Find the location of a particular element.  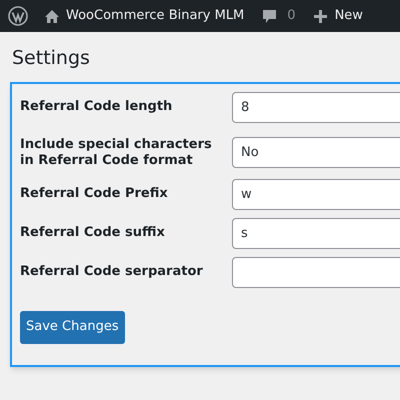

field-label: Referral Code Prefix is located at coordinates (94, 194).